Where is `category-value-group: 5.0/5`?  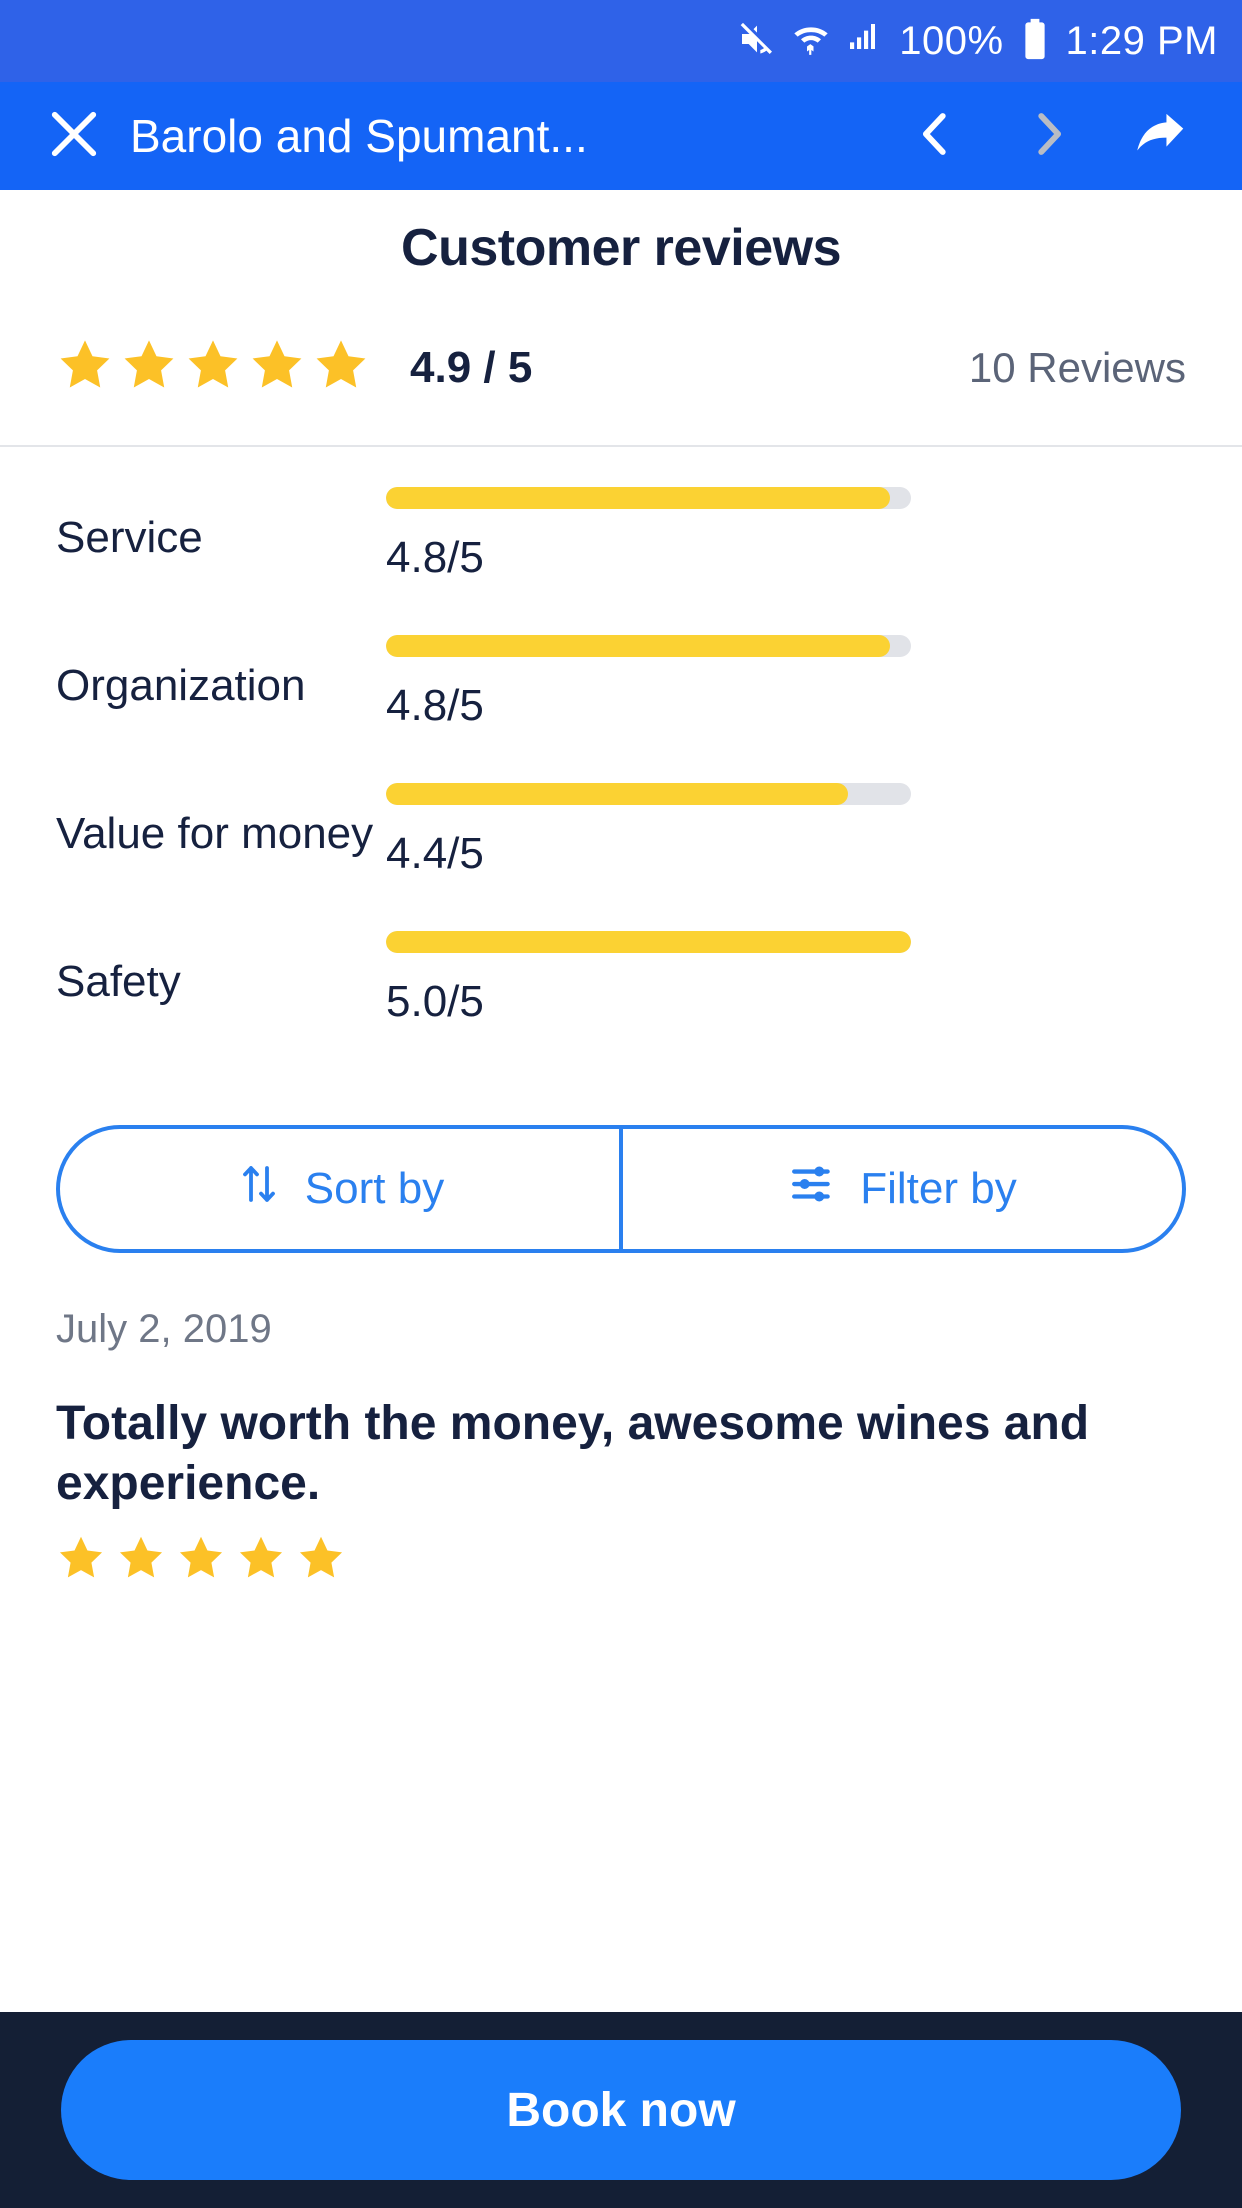
category-value-group: 5.0/5 is located at coordinates (794, 976).